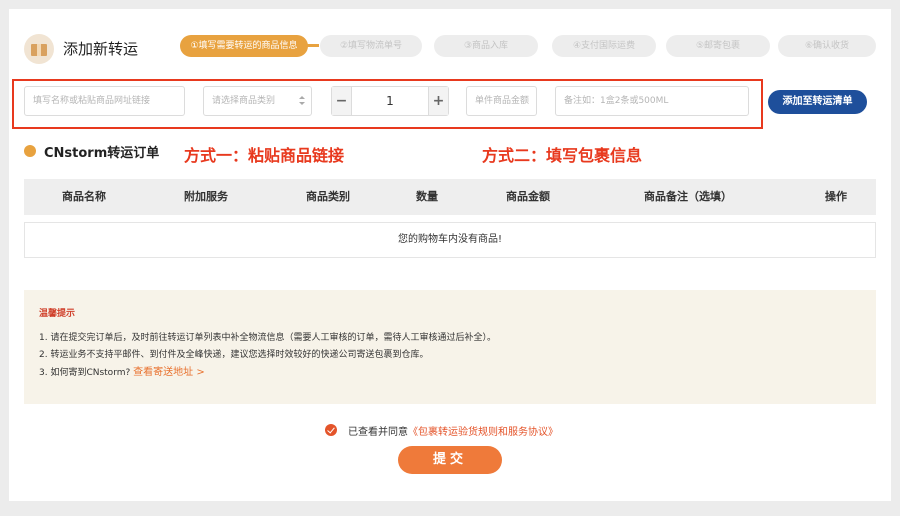 This screenshot has width=900, height=516. I want to click on submit-button: 提交, so click(450, 460).